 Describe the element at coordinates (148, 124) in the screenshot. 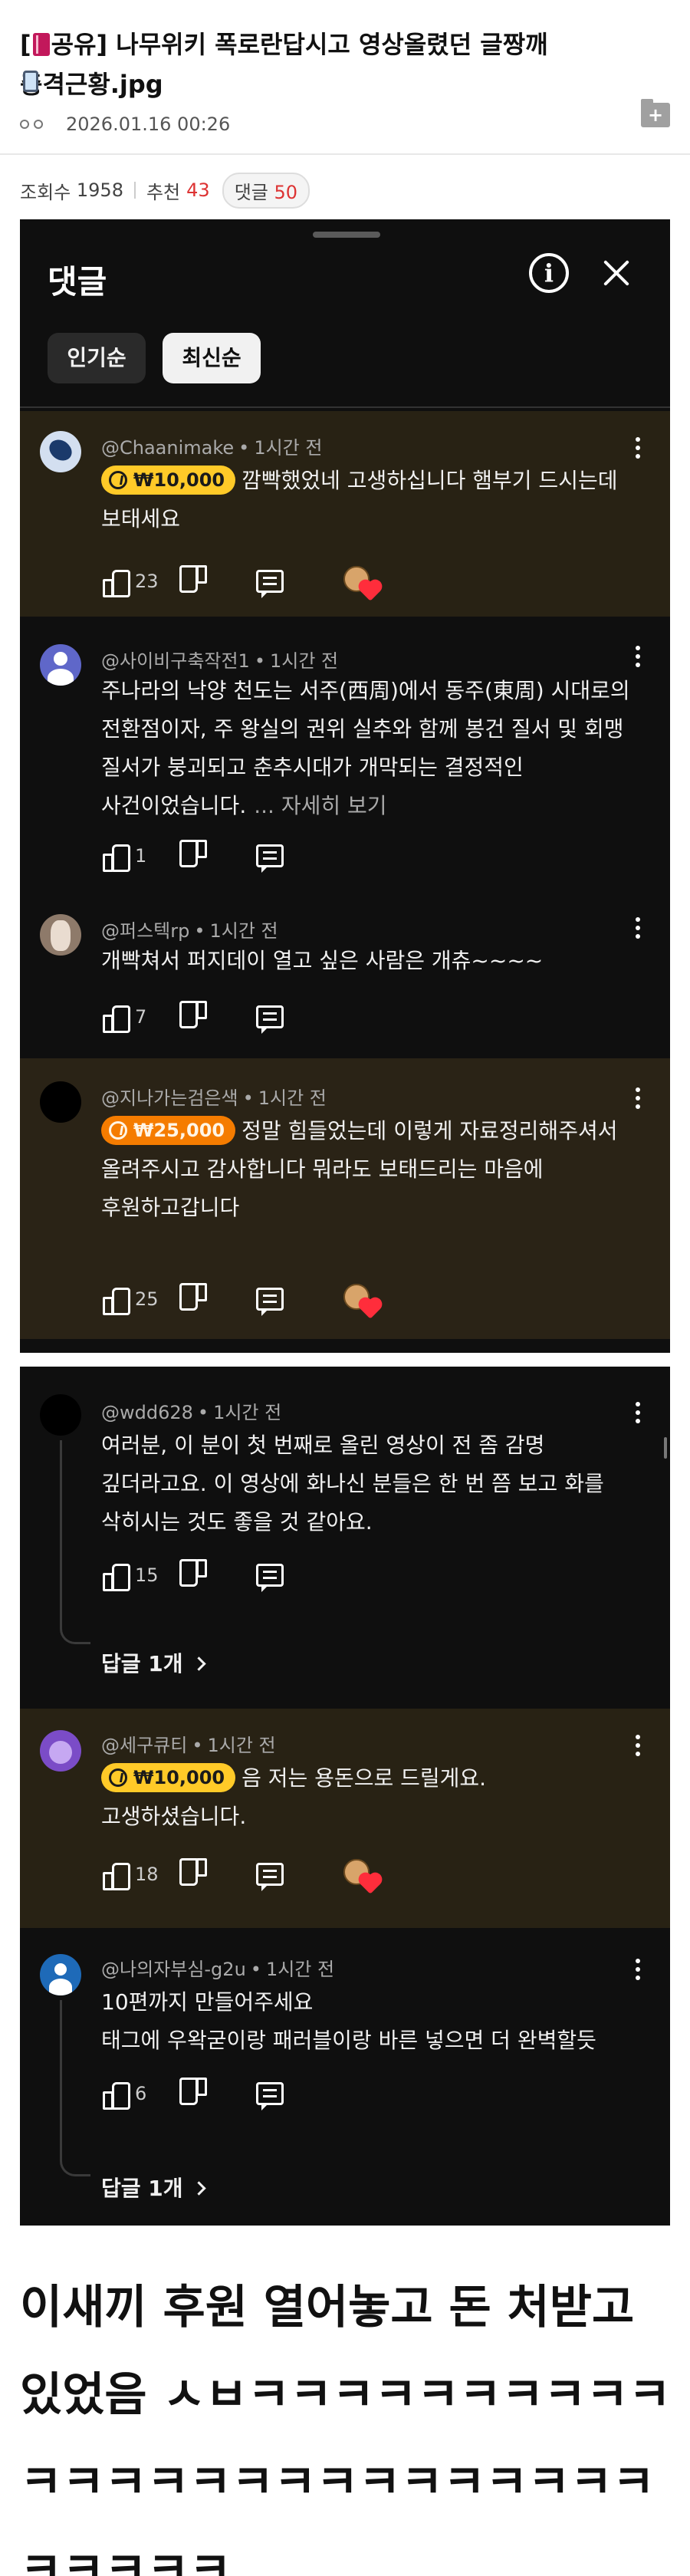

I see `post-date: 2026.01.16 00:26` at that location.